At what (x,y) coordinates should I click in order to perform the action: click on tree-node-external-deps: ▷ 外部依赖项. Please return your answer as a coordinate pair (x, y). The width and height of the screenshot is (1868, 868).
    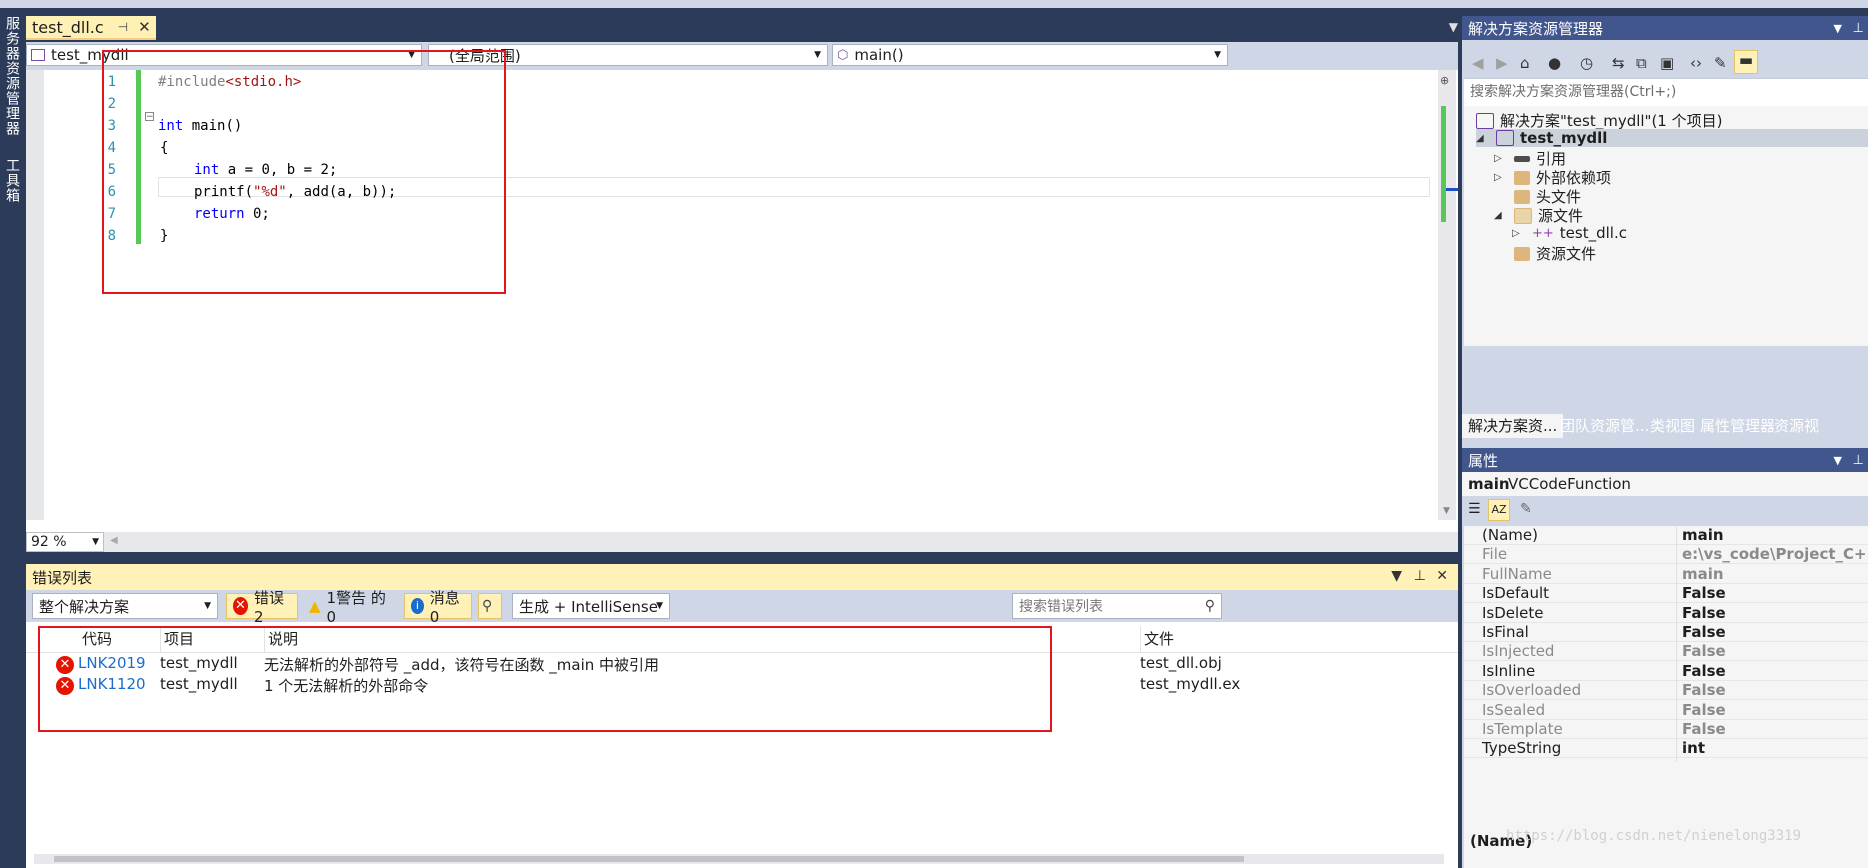
    Looking at the image, I should click on (1552, 177).